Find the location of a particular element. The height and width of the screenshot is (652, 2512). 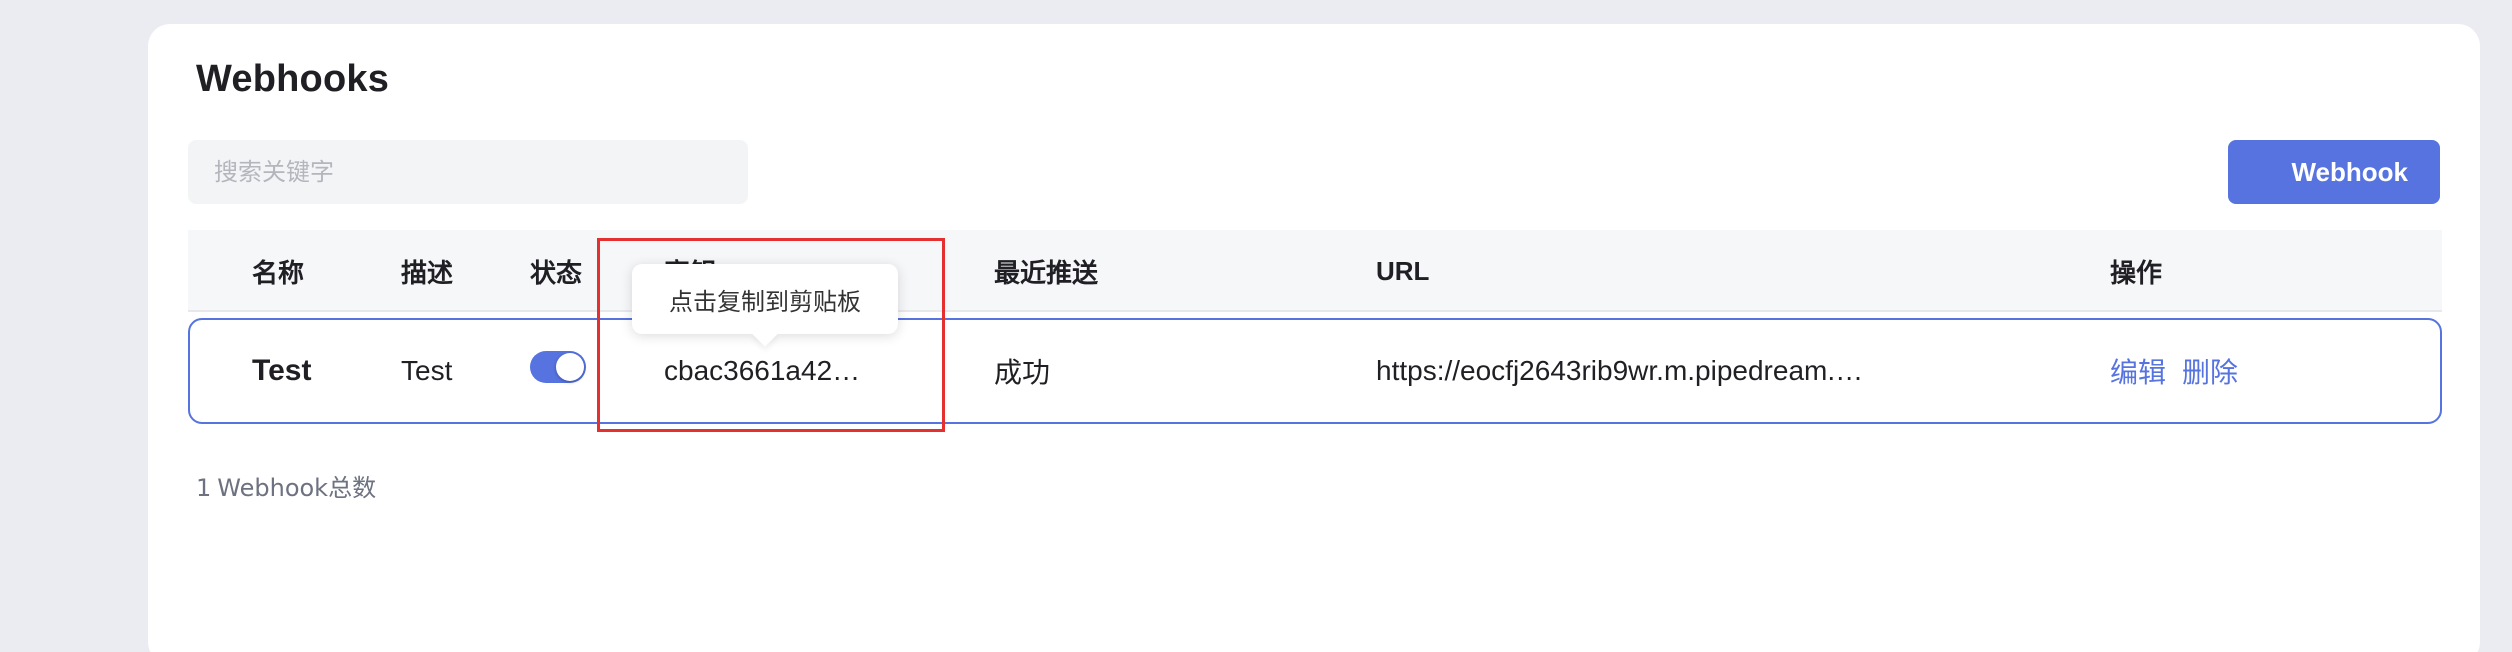

total-count-label: Webhook总数 is located at coordinates (297, 488).